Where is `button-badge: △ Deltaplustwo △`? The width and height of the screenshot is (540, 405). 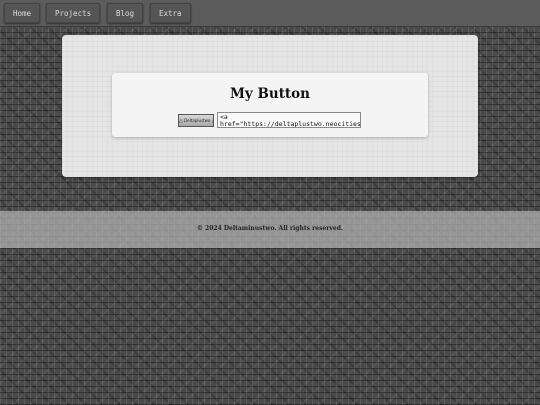 button-badge: △ Deltaplustwo △ is located at coordinates (196, 120).